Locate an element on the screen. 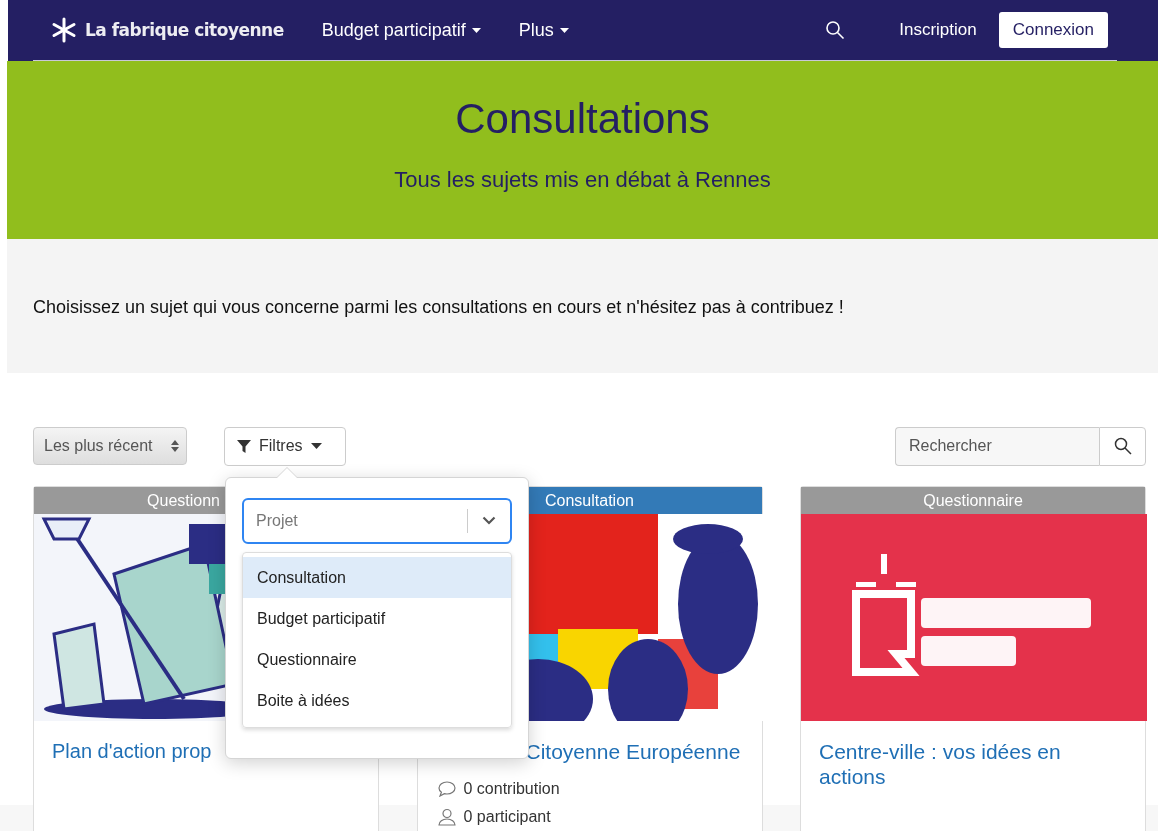 The image size is (1158, 831). project-select: Projet is located at coordinates (377, 520).